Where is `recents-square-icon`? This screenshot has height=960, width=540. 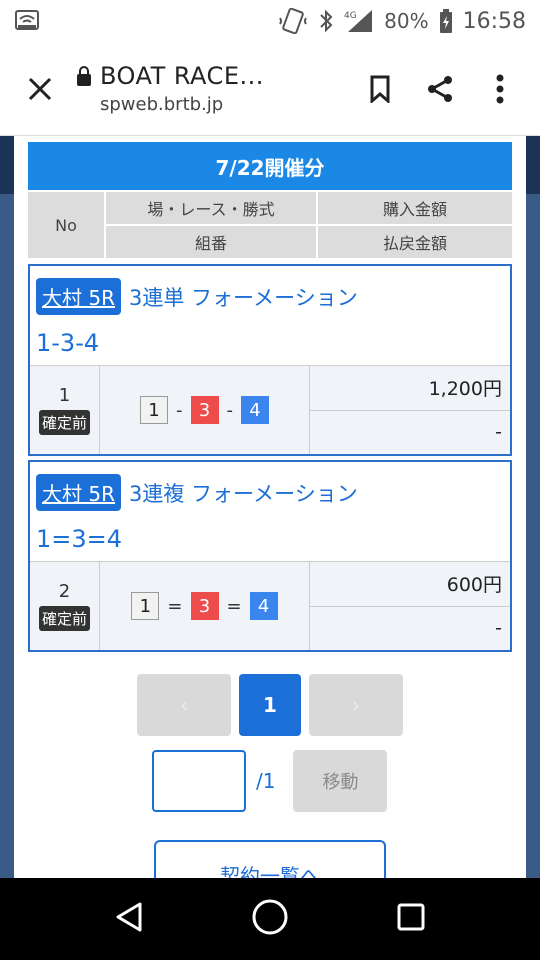 recents-square-icon is located at coordinates (411, 917).